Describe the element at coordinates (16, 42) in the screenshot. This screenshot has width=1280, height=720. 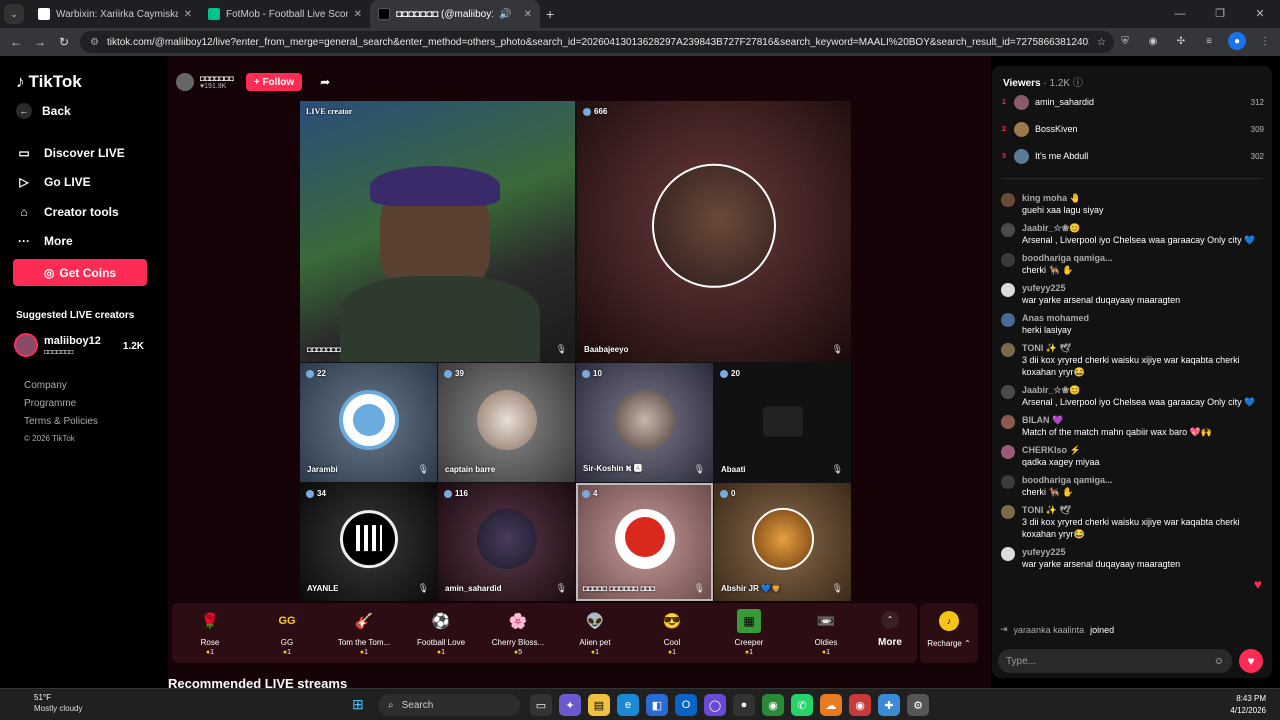
I see `back-arrow-icon: ←` at that location.